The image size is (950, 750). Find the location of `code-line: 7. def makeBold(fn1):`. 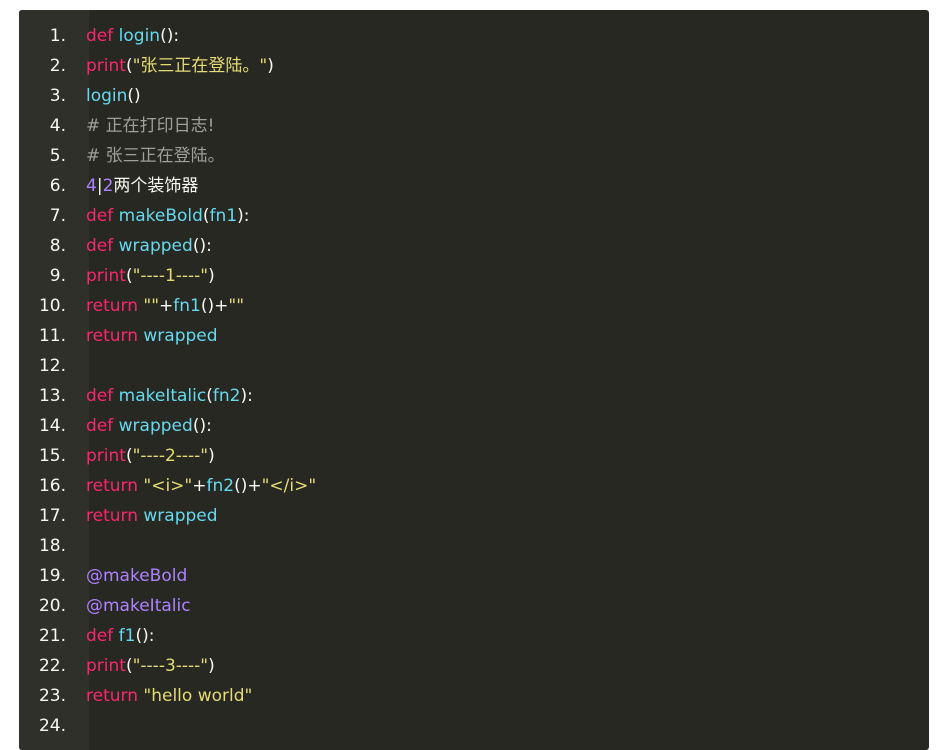

code-line: 7. def makeBold(fn1): is located at coordinates (474, 216).